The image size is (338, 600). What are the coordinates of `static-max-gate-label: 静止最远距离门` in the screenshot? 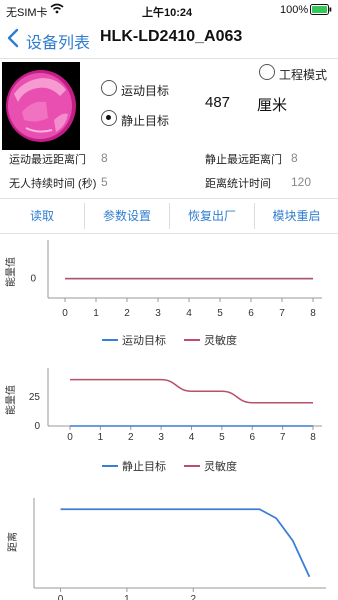 It's located at (243, 160).